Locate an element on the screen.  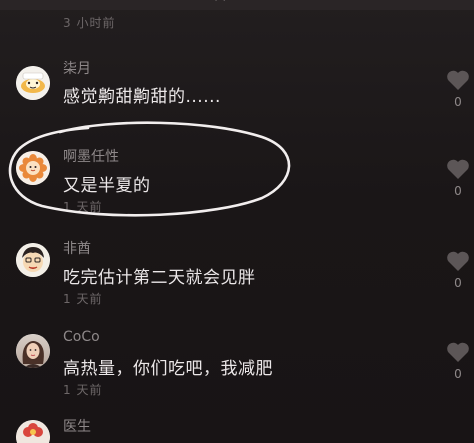
comment-item: 医生 is located at coordinates (237, 426).